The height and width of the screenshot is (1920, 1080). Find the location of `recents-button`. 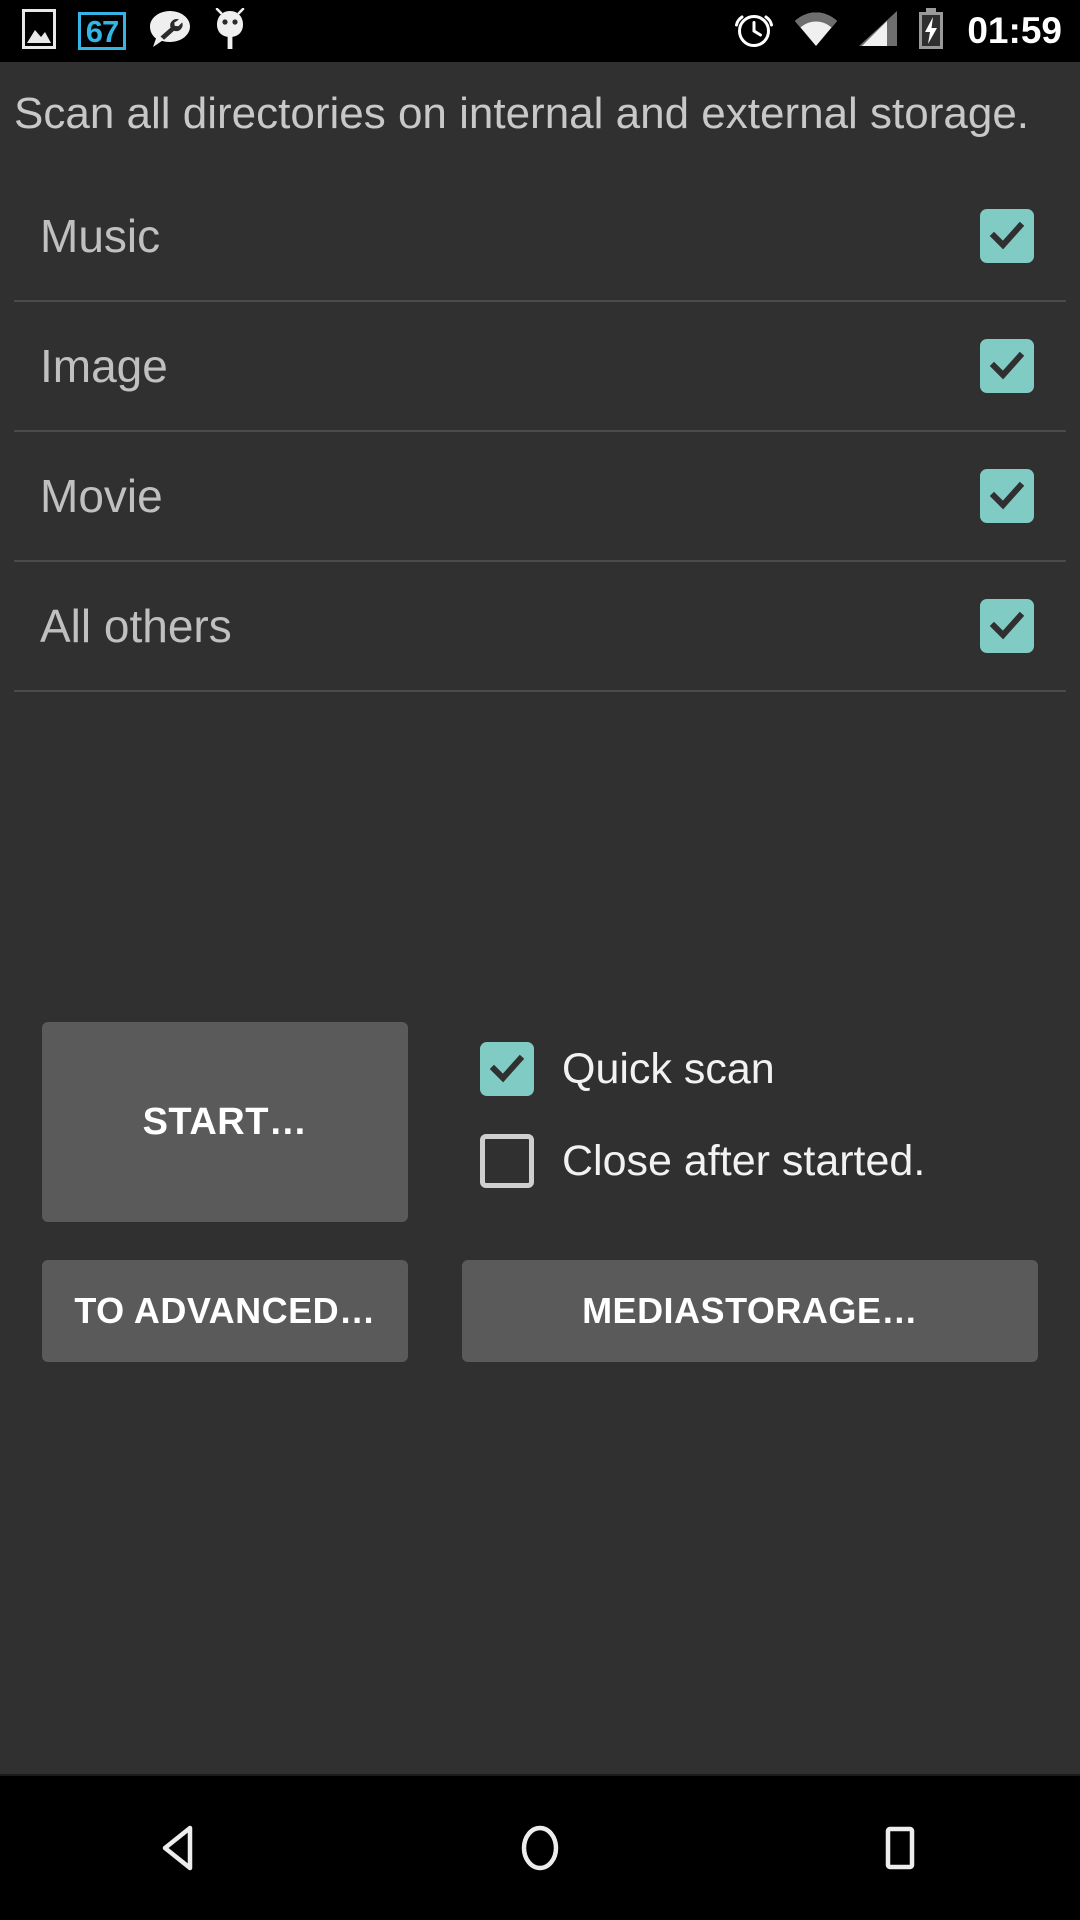

recents-button is located at coordinates (900, 1848).